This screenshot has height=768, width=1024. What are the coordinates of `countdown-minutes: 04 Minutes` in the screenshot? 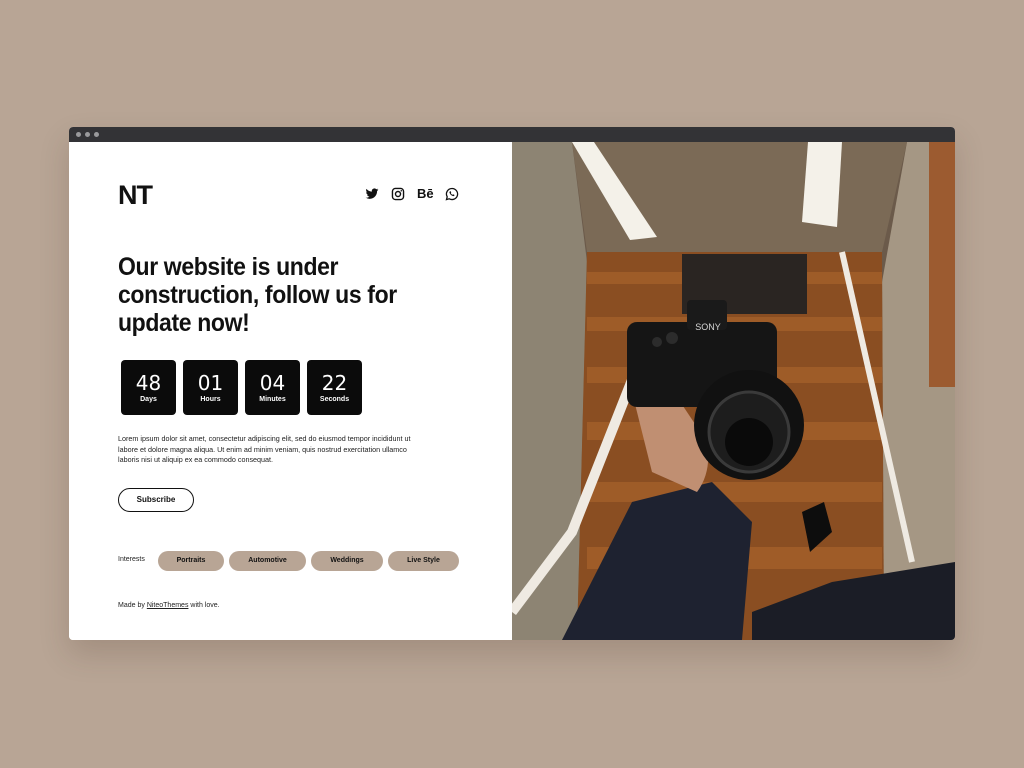 It's located at (272, 387).